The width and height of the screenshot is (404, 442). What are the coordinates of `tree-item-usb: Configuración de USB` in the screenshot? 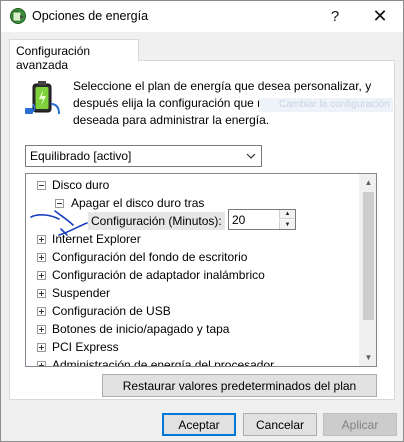 It's located at (111, 311).